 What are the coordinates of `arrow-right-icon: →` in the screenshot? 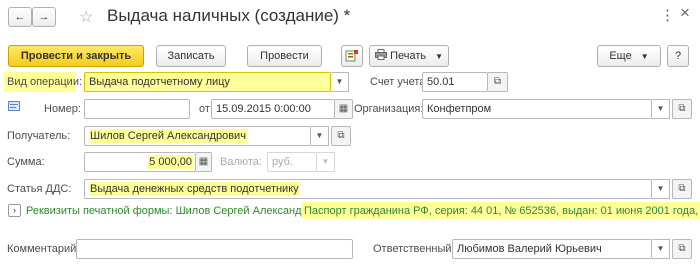 It's located at (44, 17).